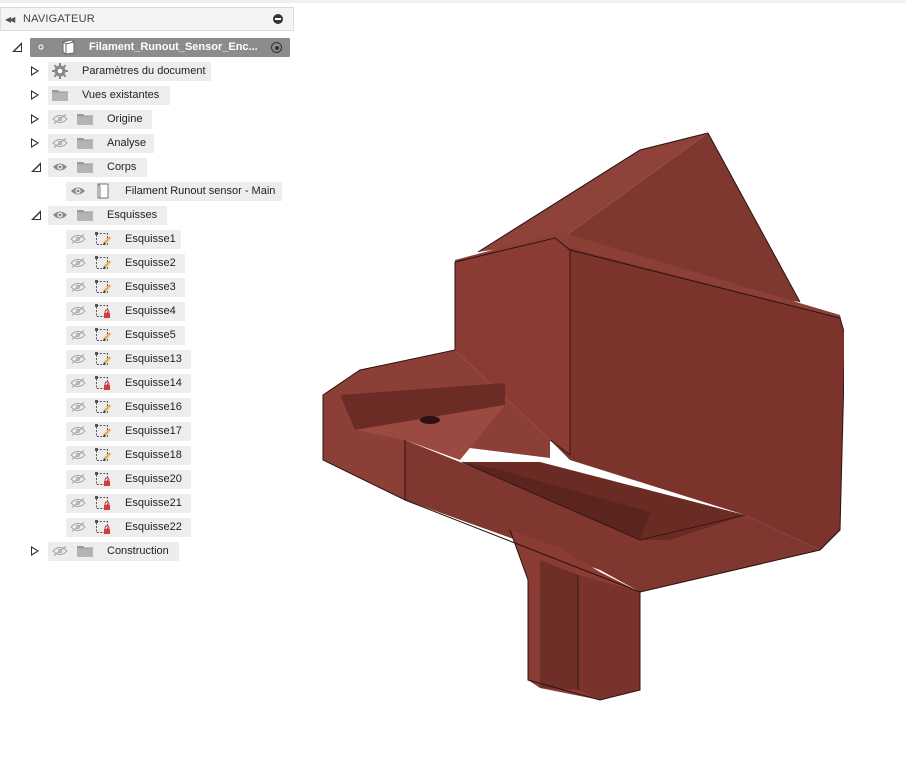  What do you see at coordinates (125, 119) in the screenshot?
I see `row-label: Origine` at bounding box center [125, 119].